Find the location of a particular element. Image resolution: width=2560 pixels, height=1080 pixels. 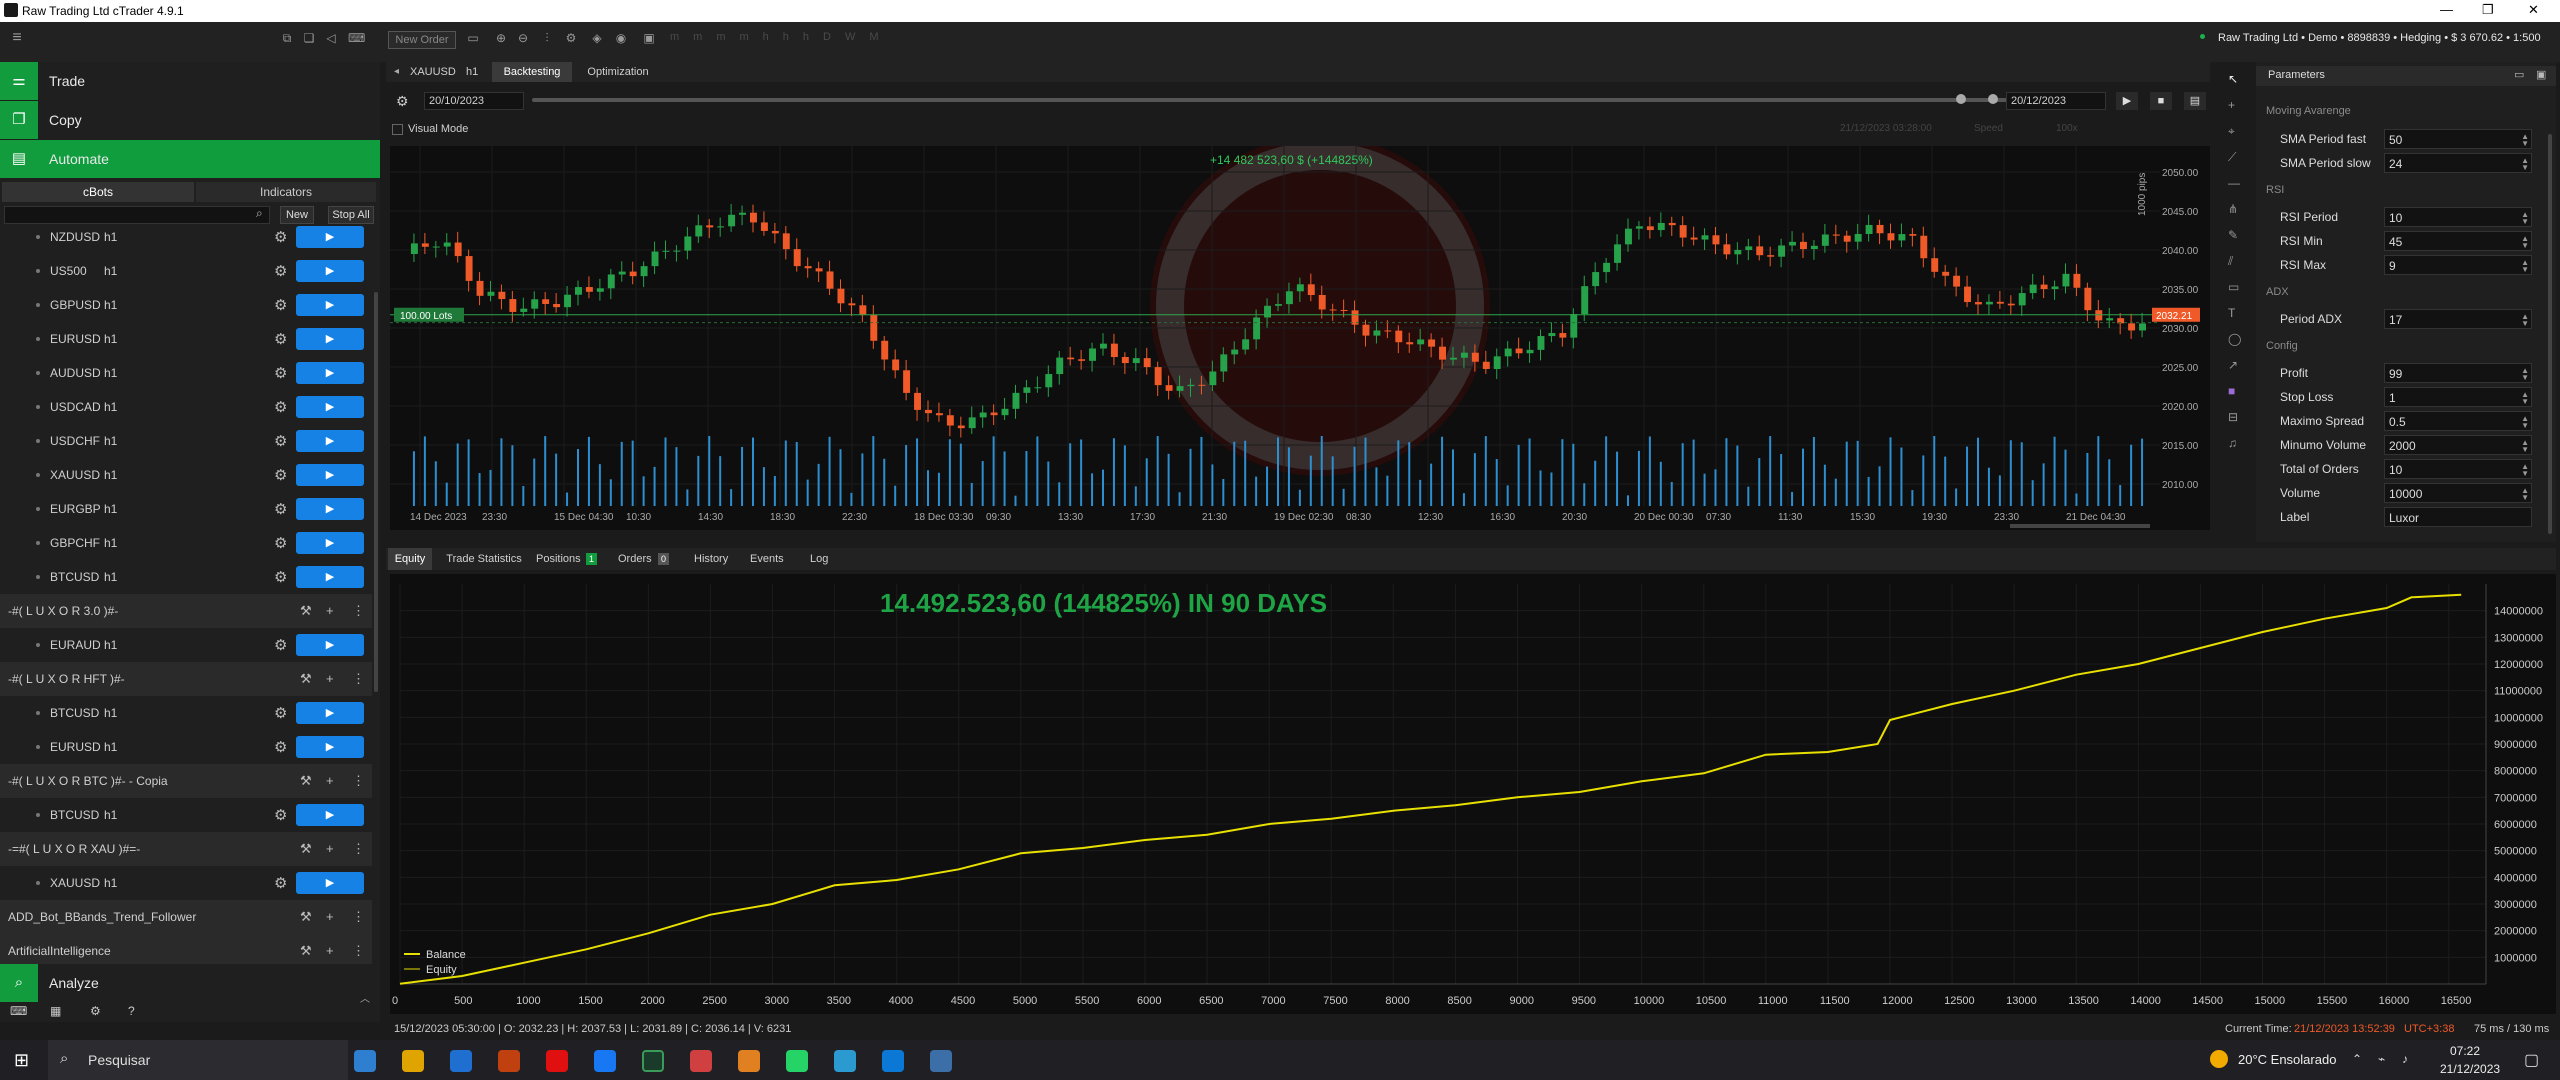

fibonacci-icon: ⋔ is located at coordinates (2233, 209).